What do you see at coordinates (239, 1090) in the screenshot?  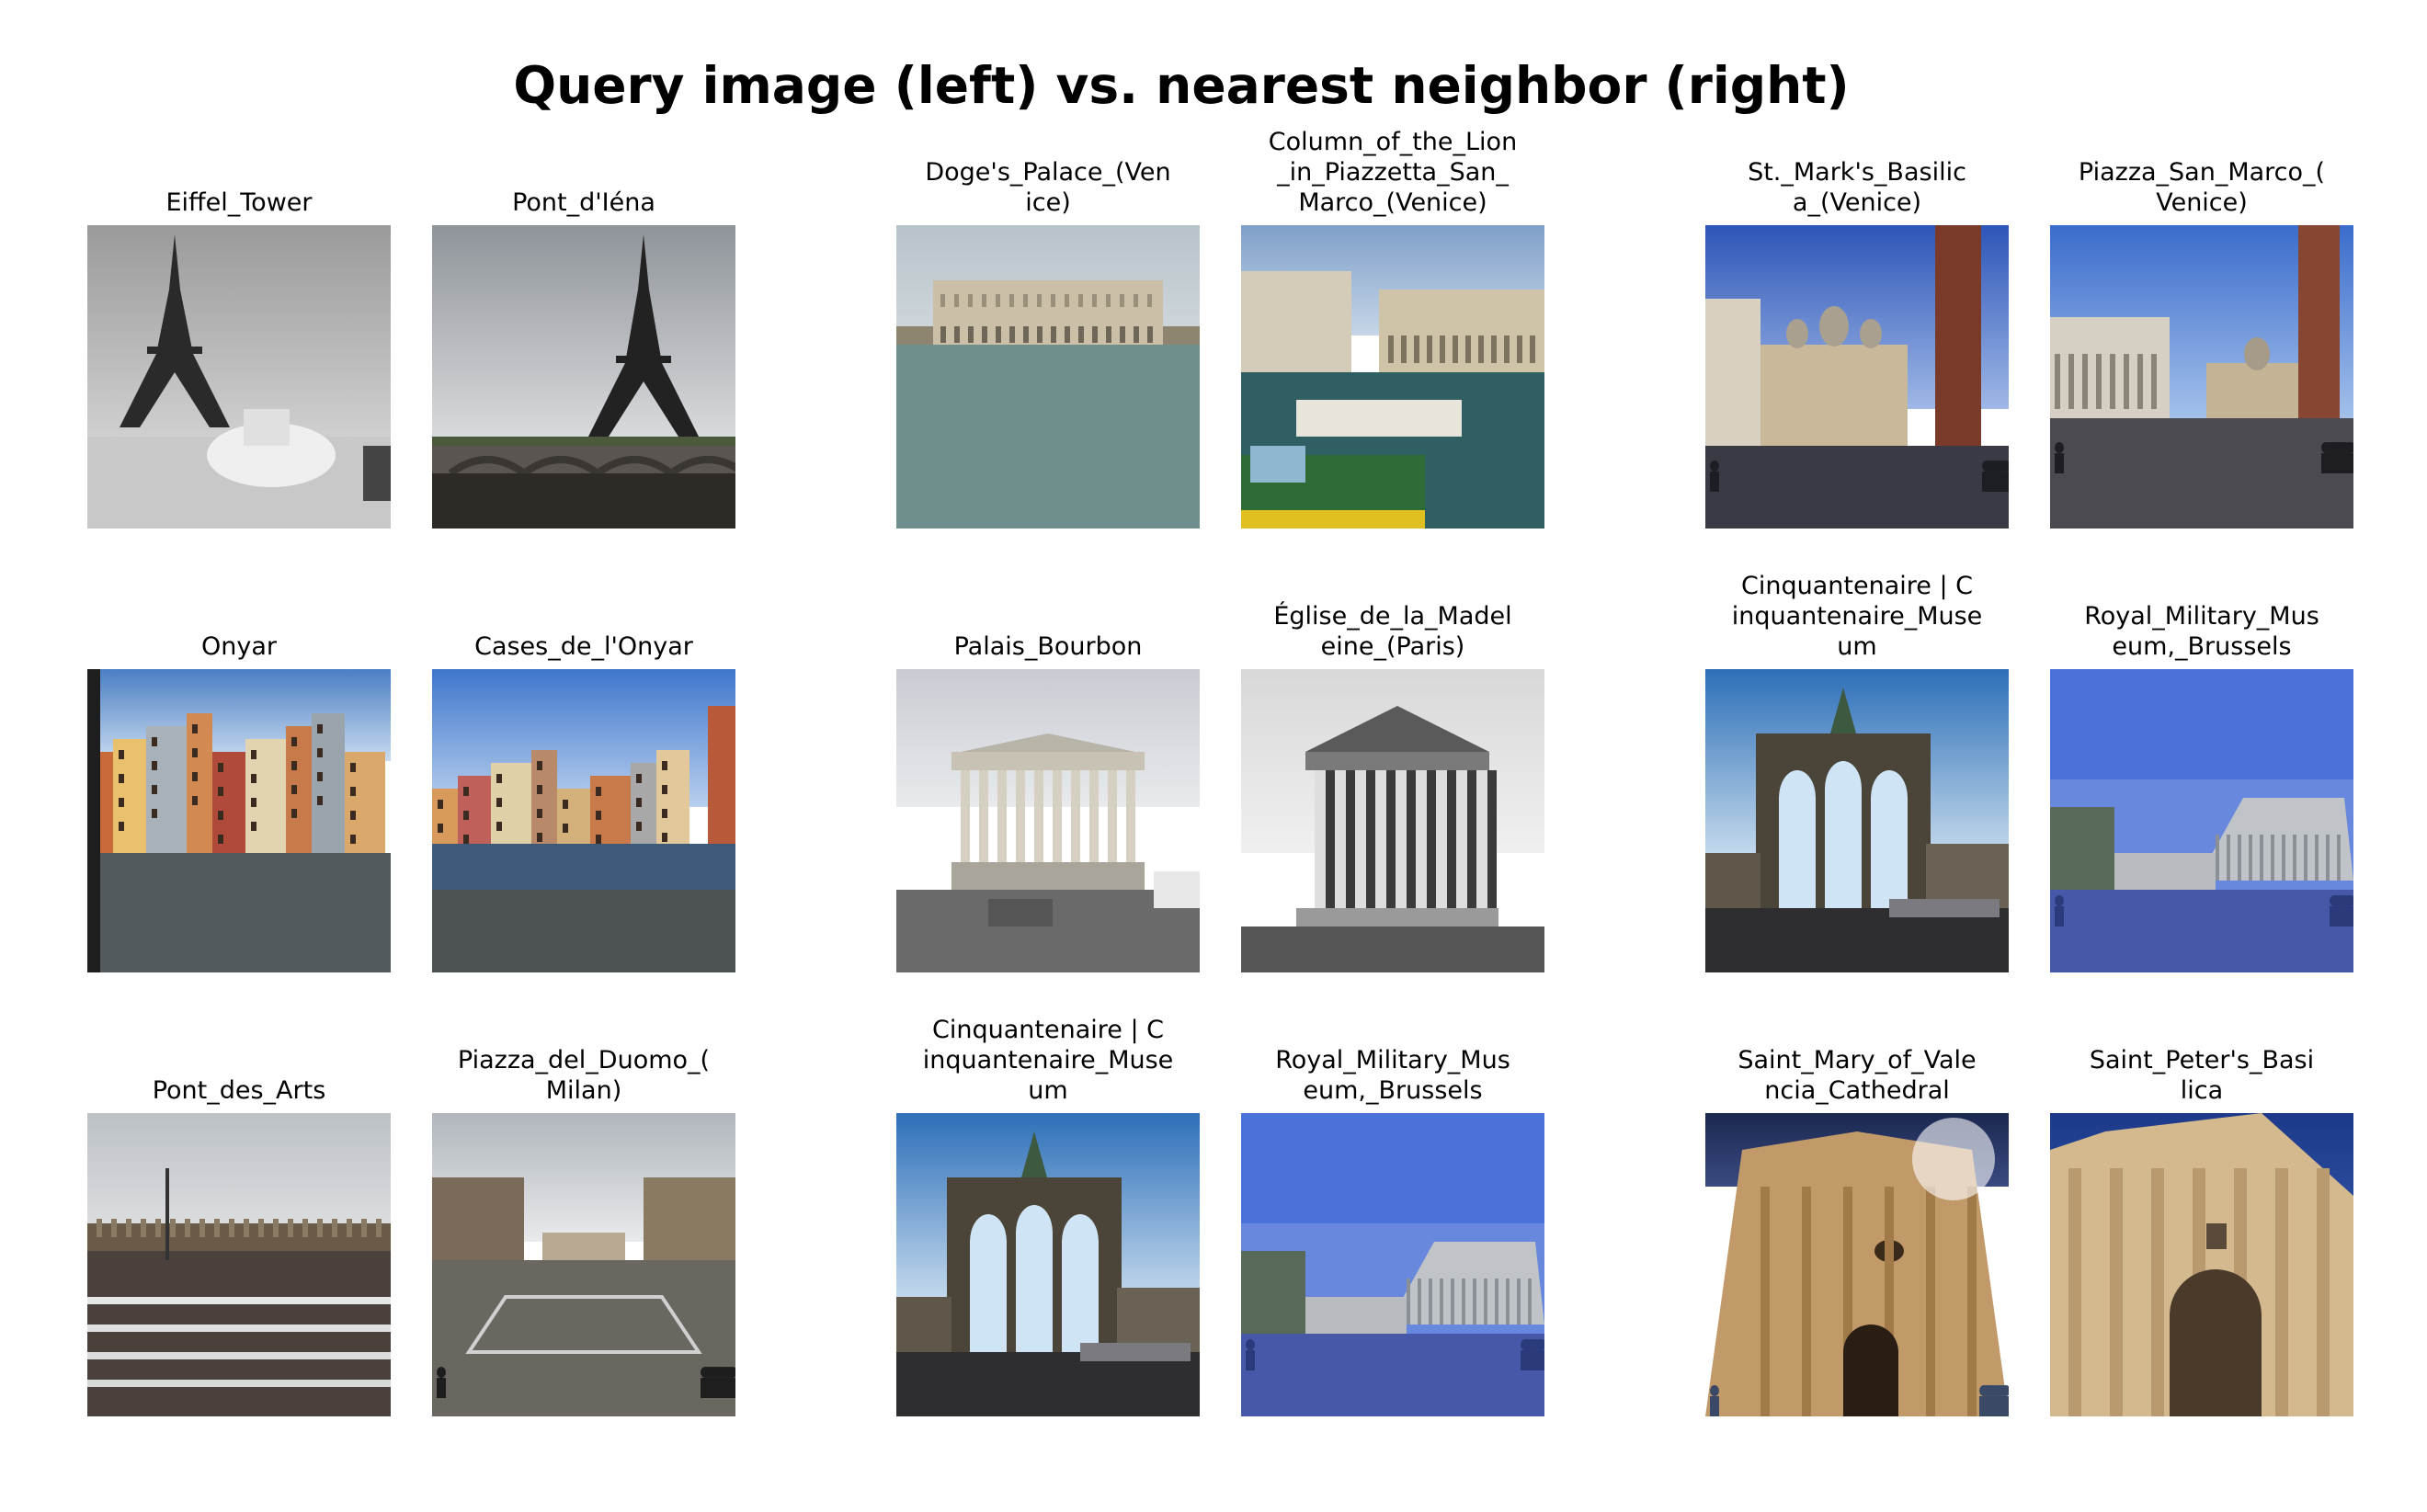 I see `query-label: Pont_des_Arts` at bounding box center [239, 1090].